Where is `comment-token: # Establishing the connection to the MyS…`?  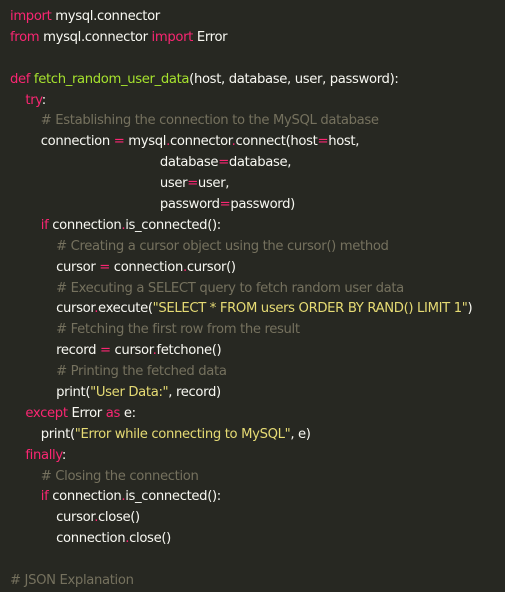 comment-token: # Establishing the connection to the MyS… is located at coordinates (209, 121).